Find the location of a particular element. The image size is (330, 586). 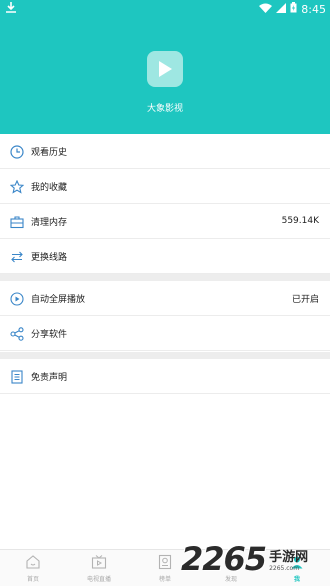

watermark-site-name: 手游网 is located at coordinates (289, 557).